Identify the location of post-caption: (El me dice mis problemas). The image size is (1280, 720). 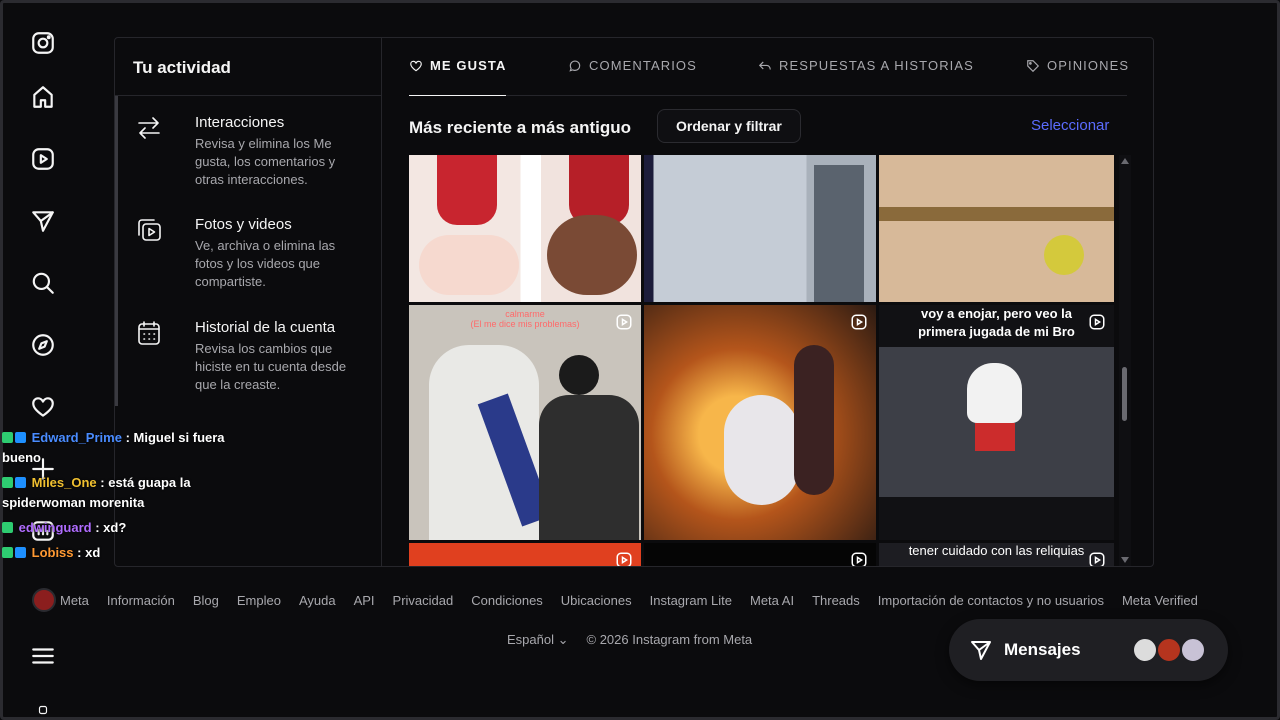
(525, 324).